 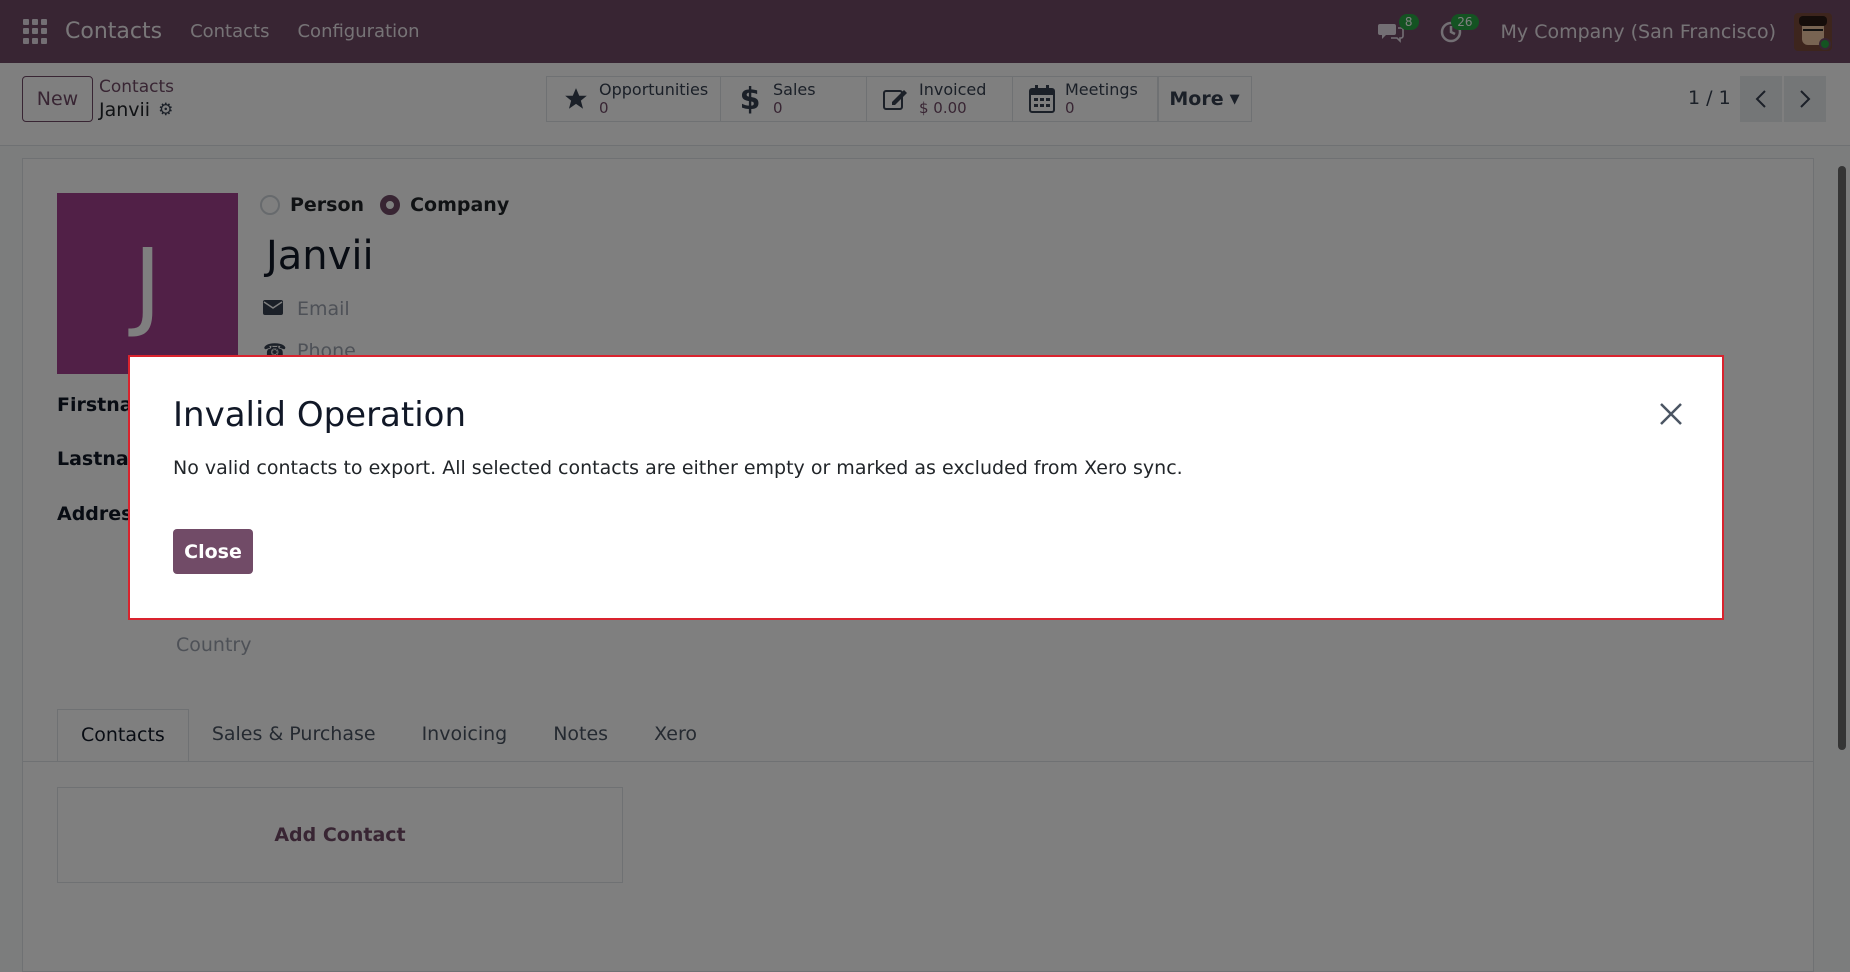 I want to click on close-icon, so click(x=1671, y=414).